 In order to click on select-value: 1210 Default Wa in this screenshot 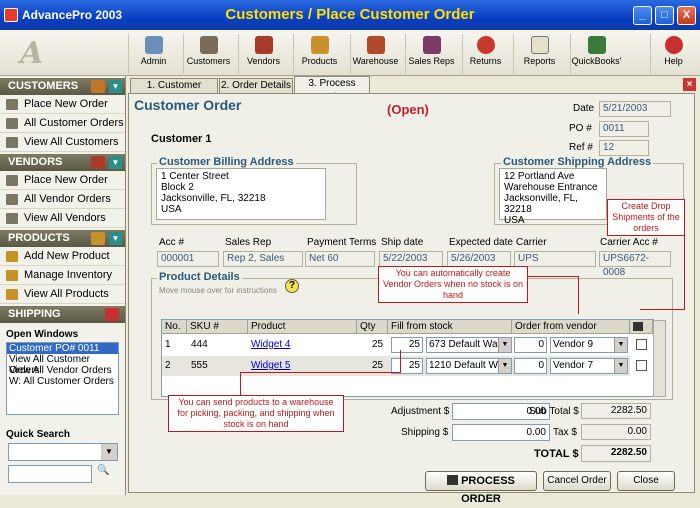, I will do `click(466, 365)`.